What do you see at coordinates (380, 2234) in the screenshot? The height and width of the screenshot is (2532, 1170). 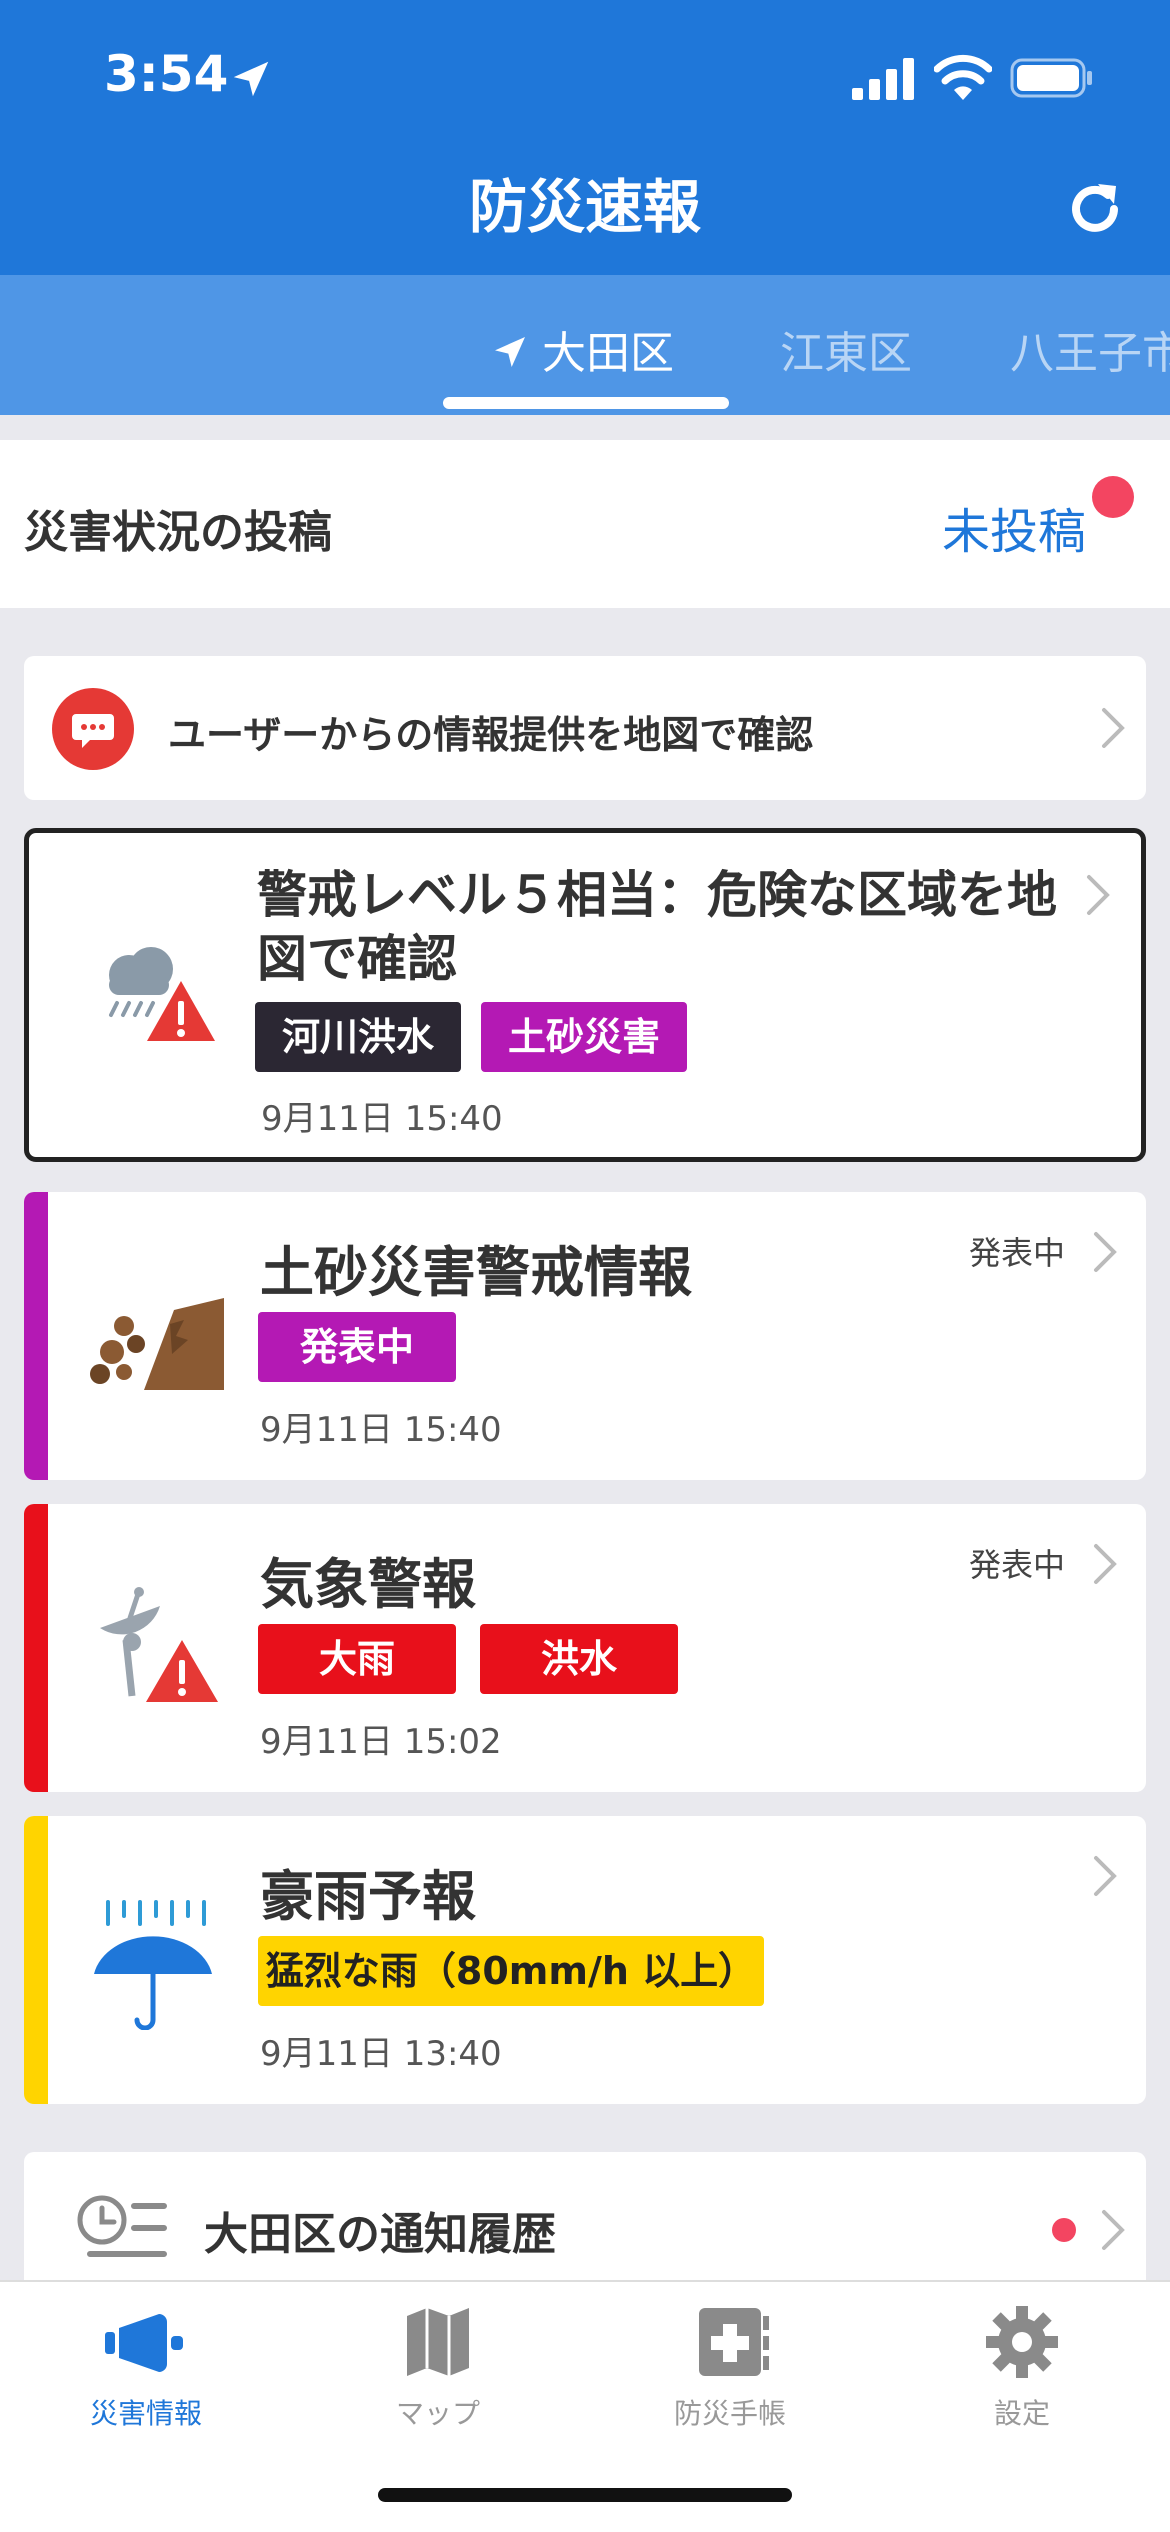 I see `history-label: 大田区の通知履歴` at bounding box center [380, 2234].